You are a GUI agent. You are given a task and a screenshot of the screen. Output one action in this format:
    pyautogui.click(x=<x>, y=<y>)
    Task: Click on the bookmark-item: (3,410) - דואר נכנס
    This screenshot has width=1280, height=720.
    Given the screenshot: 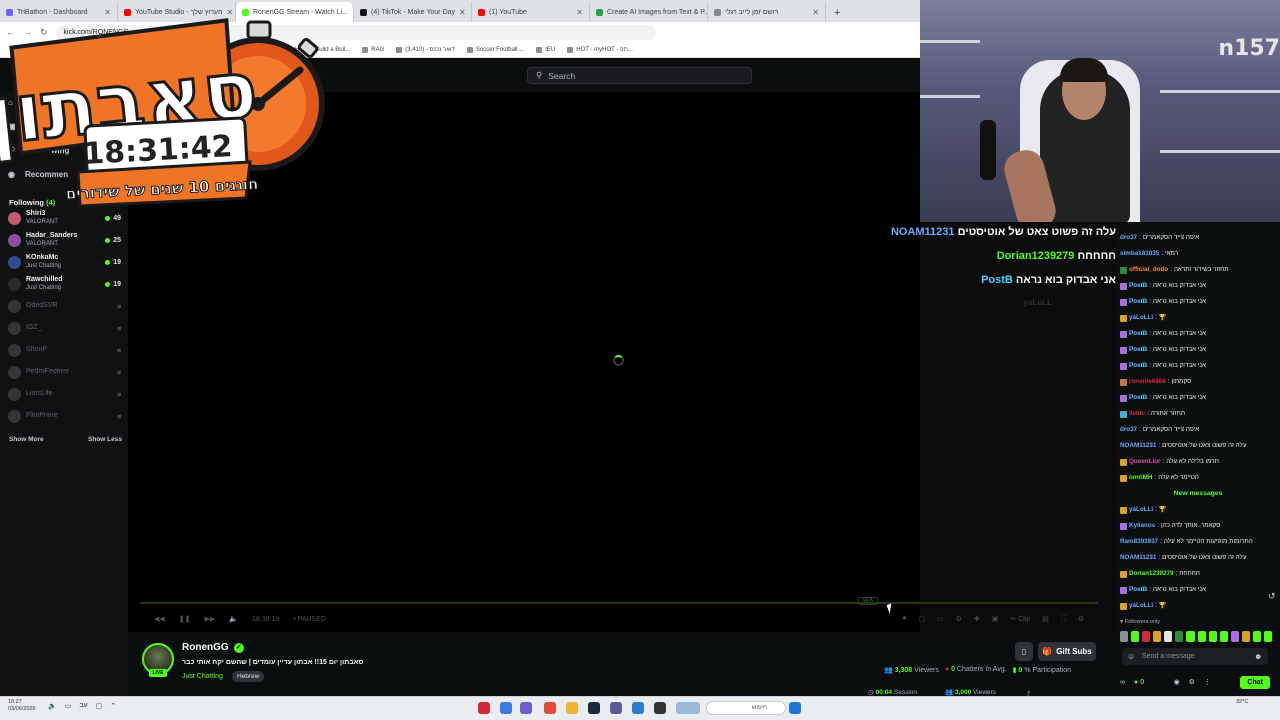 What is the action you would take?
    pyautogui.click(x=425, y=49)
    